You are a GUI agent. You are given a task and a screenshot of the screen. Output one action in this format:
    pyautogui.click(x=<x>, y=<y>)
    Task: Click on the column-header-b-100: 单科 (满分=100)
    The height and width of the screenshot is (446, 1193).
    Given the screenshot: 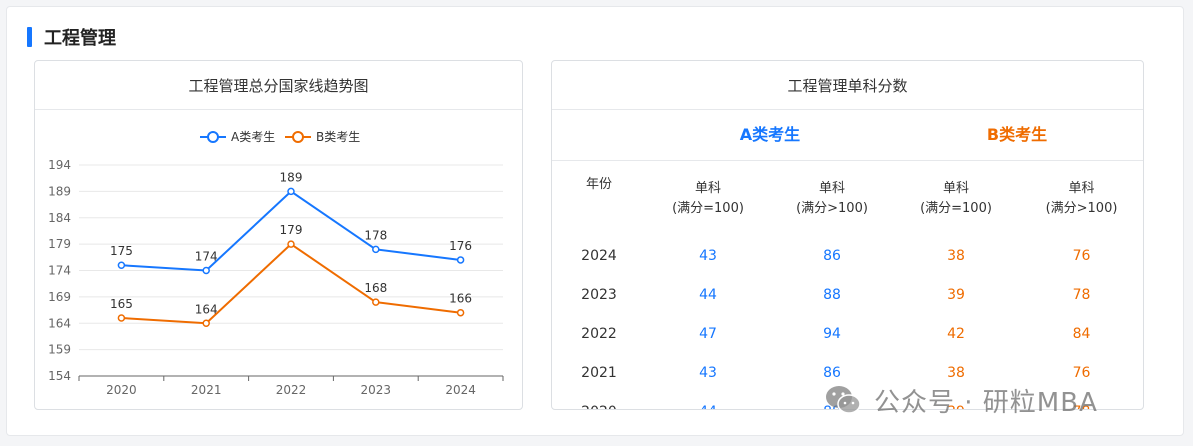 What is the action you would take?
    pyautogui.click(x=956, y=198)
    